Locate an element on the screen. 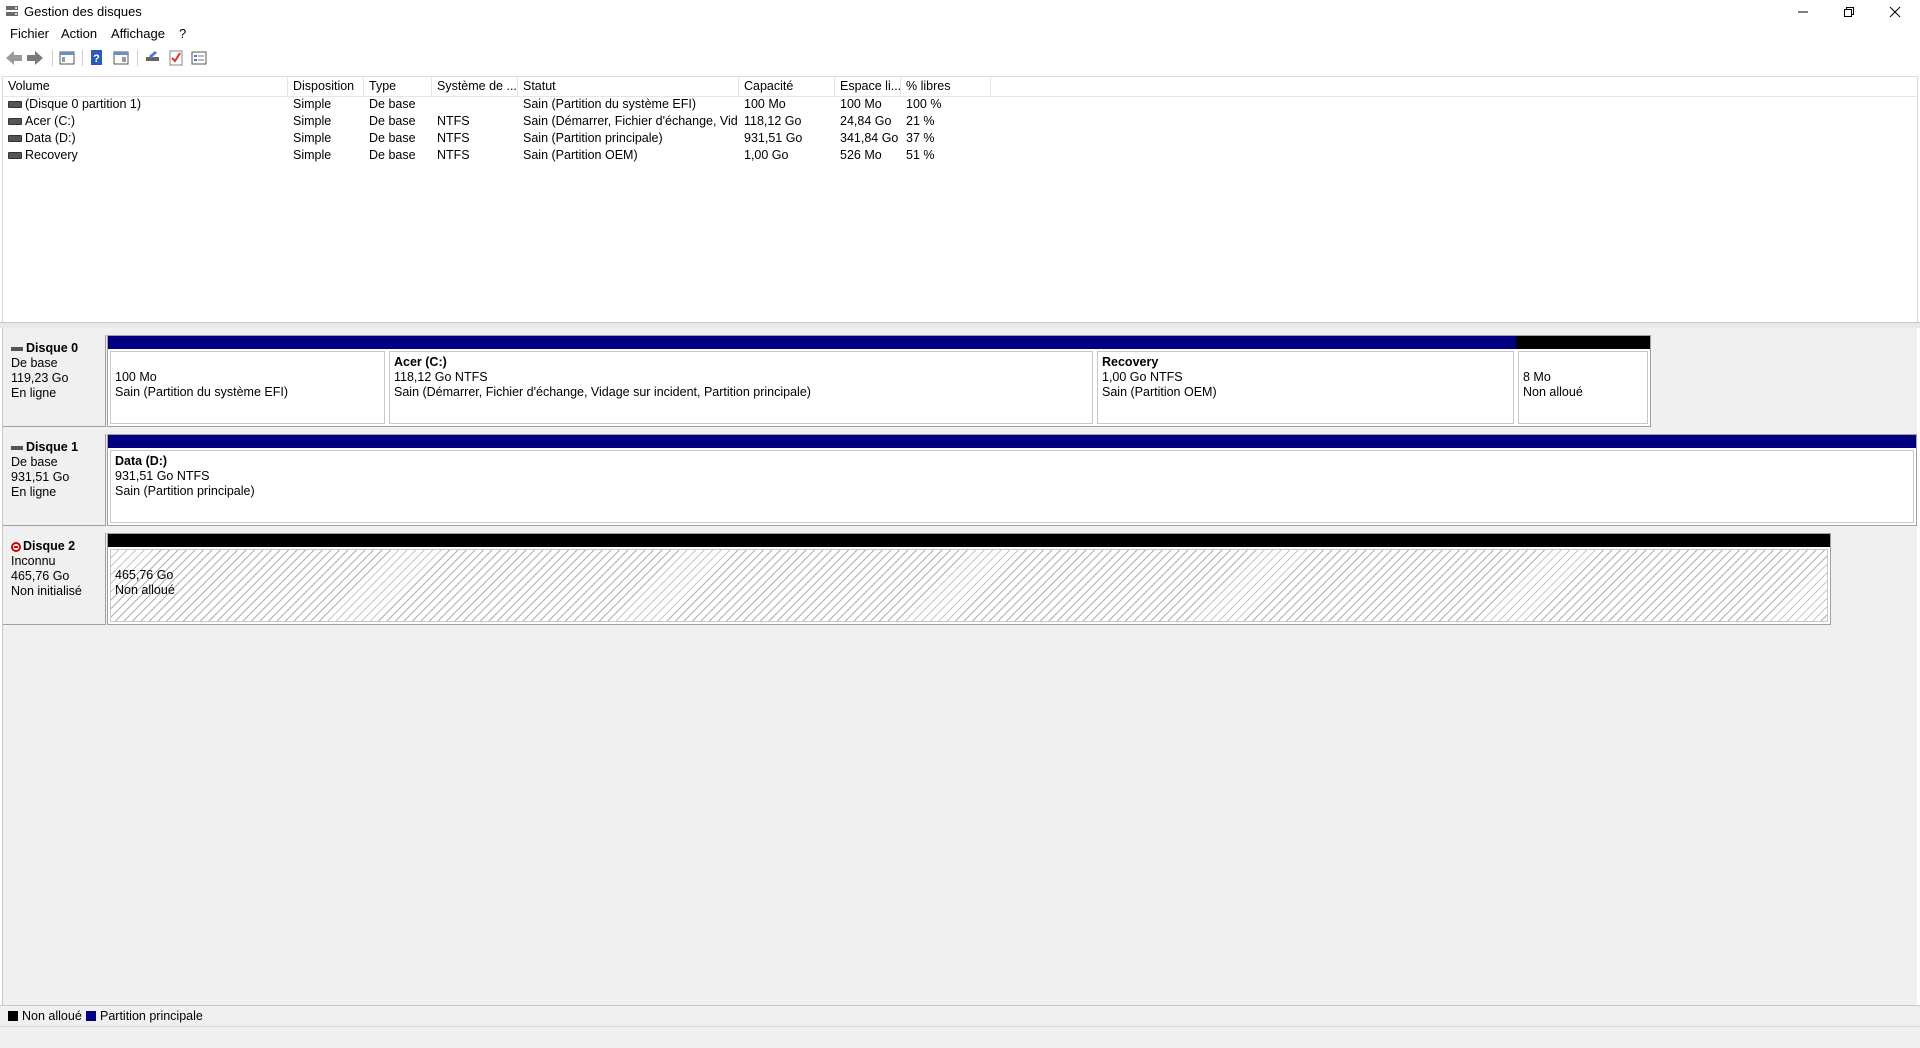 This screenshot has height=1048, width=1920. partition-status: Sain (Partition principale) is located at coordinates (185, 491).